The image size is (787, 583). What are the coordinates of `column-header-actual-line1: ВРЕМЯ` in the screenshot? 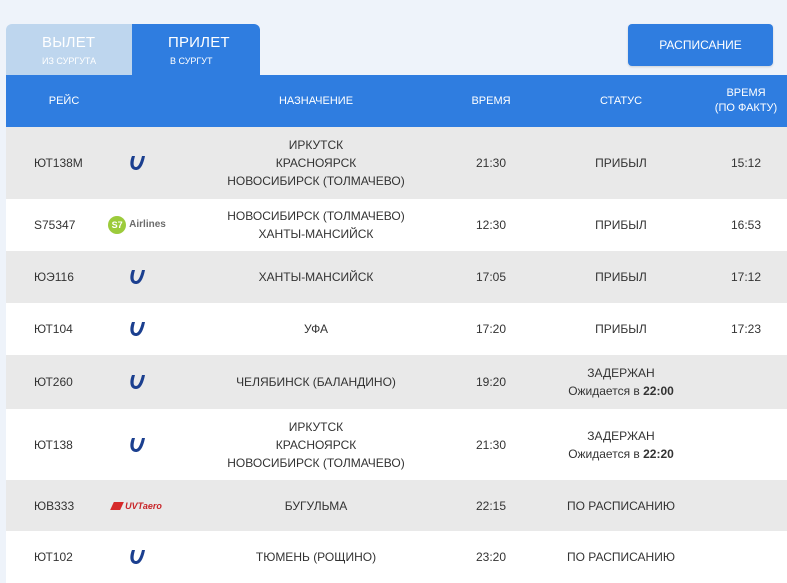 It's located at (746, 93).